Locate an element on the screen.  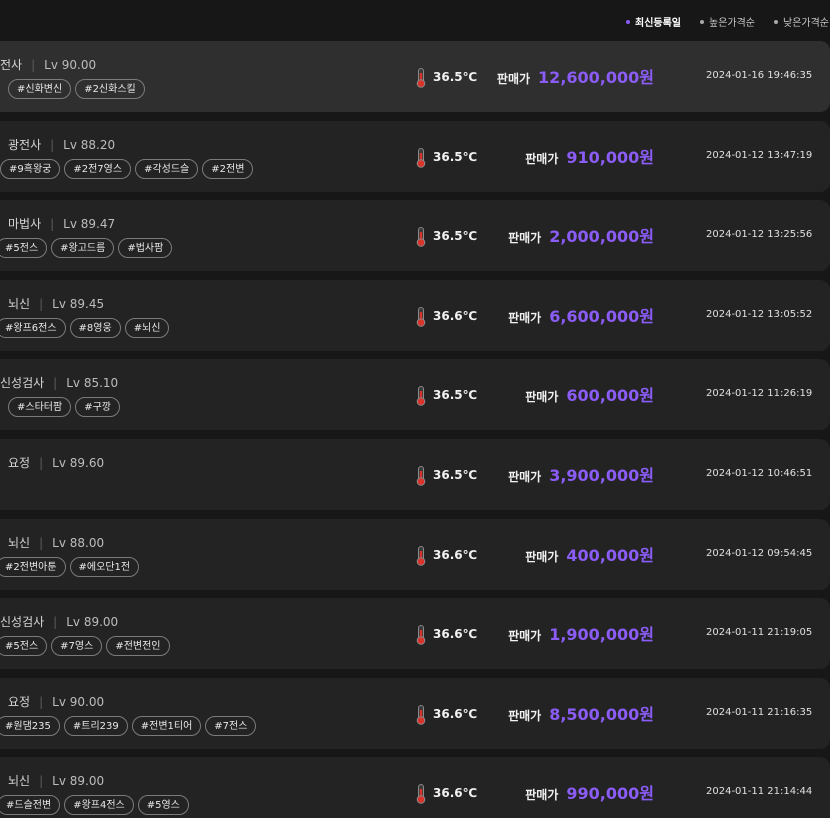
listing-info: 뇌신 | Lv 89.00 is located at coordinates (168, 780).